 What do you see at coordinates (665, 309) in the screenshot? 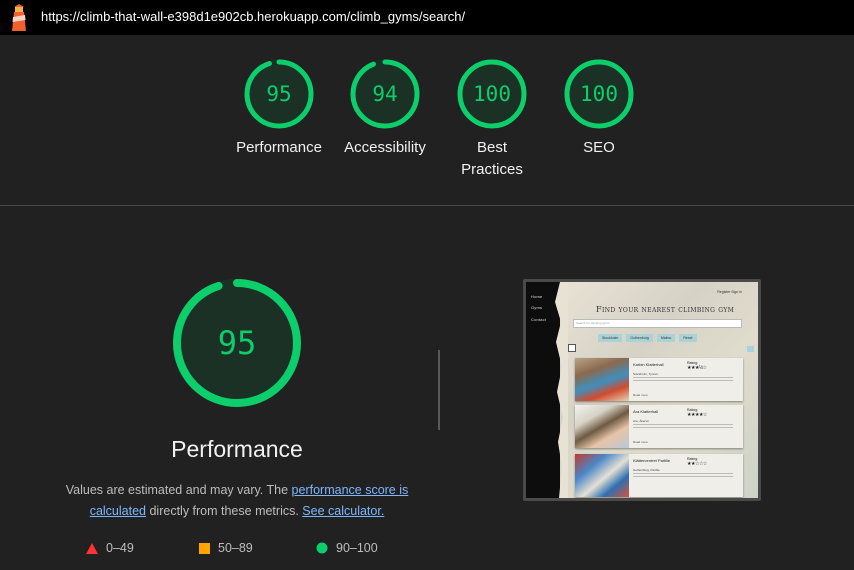
I see `screenshot-title: Find your nearest climbing gym` at bounding box center [665, 309].